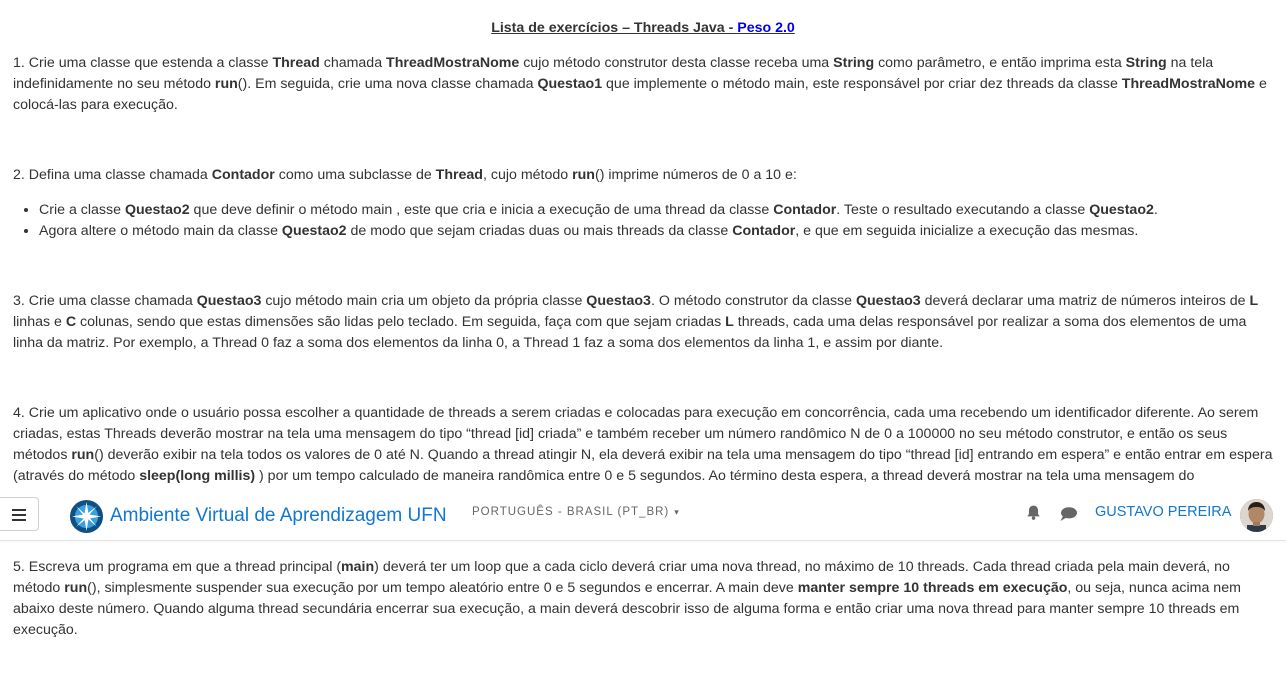 The image size is (1286, 673). Describe the element at coordinates (1256, 515) in the screenshot. I see `user-avatar` at that location.